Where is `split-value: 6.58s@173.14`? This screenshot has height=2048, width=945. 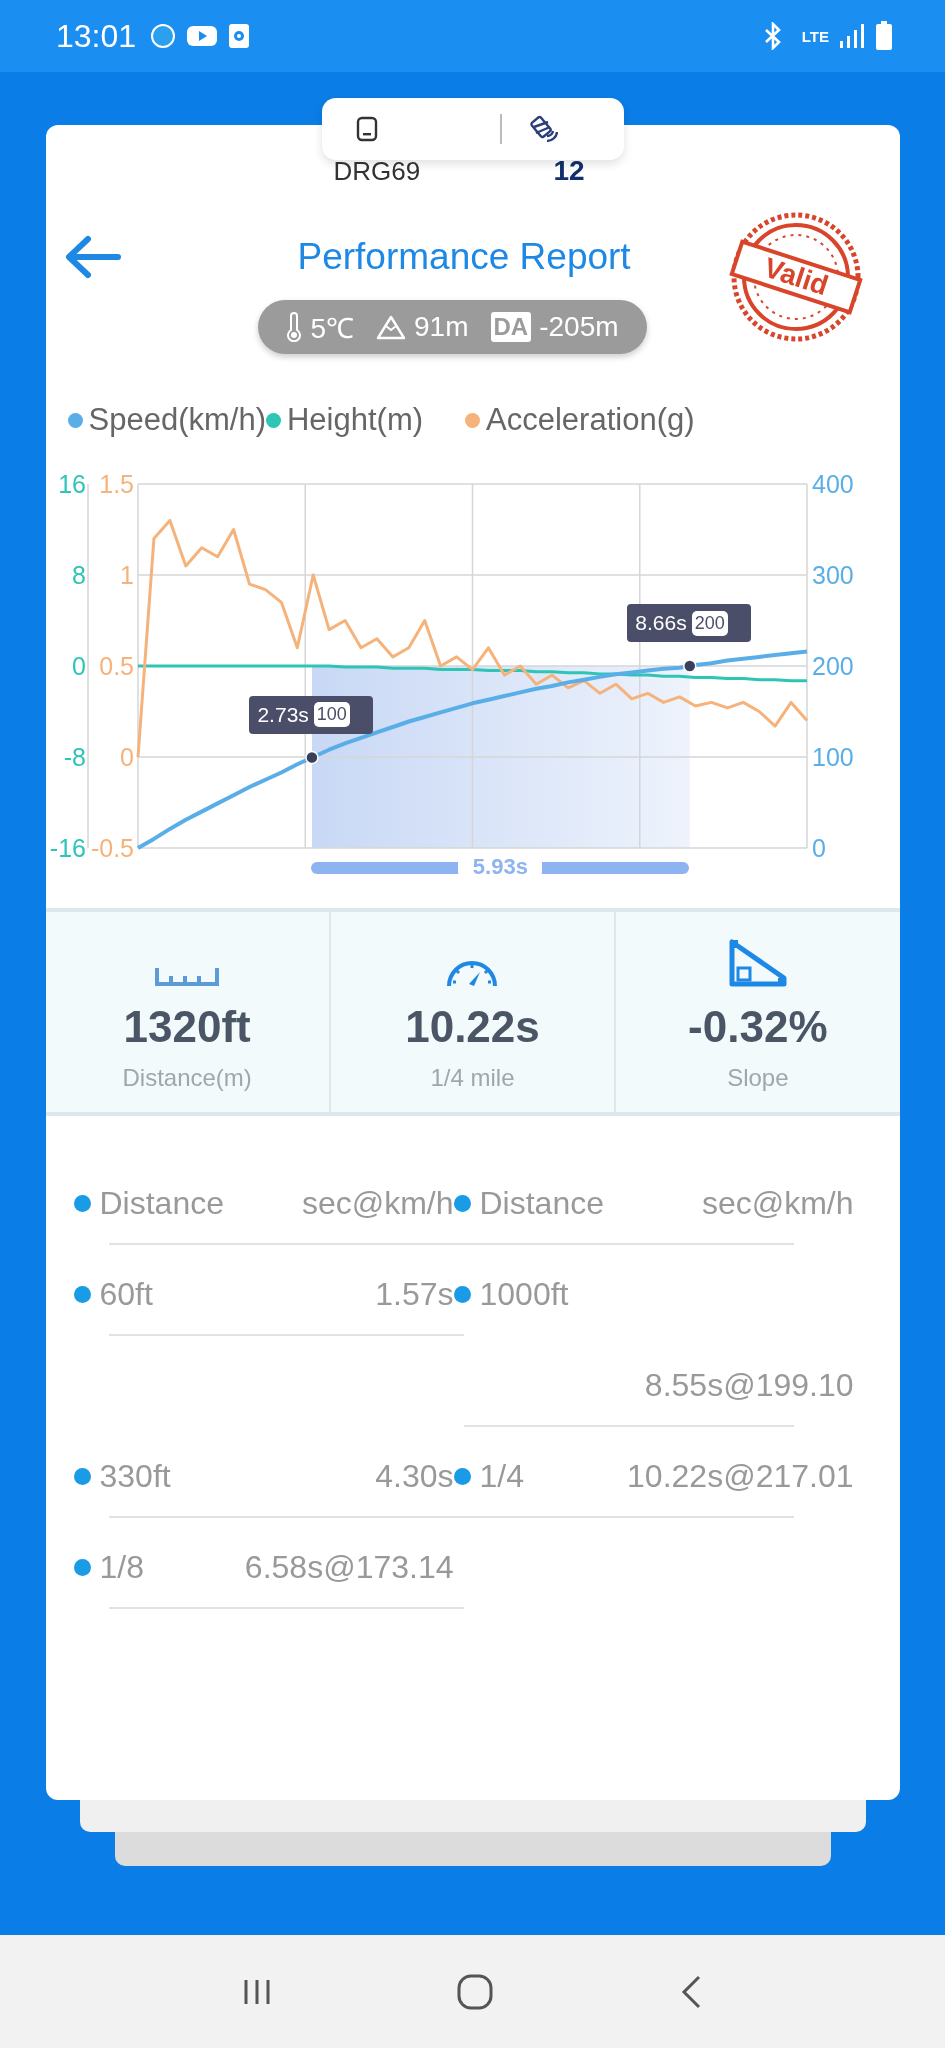
split-value: 6.58s@173.14 is located at coordinates (348, 1567).